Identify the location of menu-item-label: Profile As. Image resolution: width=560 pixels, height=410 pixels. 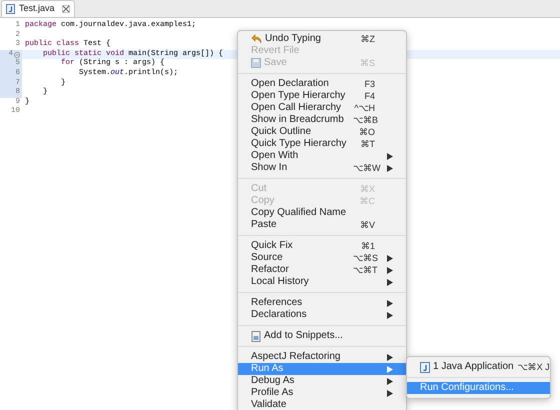
(272, 393).